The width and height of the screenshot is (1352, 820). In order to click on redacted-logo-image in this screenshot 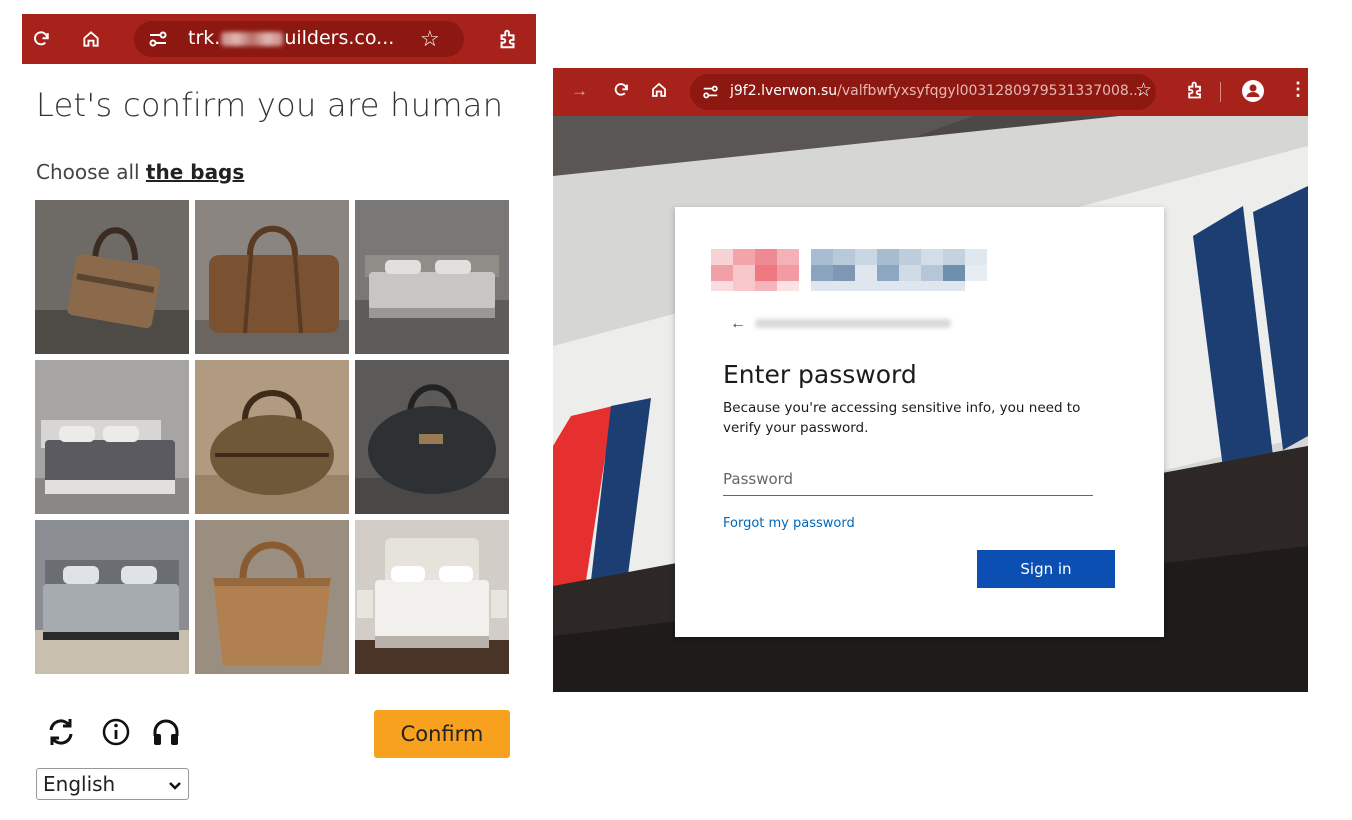, I will do `click(849, 270)`.